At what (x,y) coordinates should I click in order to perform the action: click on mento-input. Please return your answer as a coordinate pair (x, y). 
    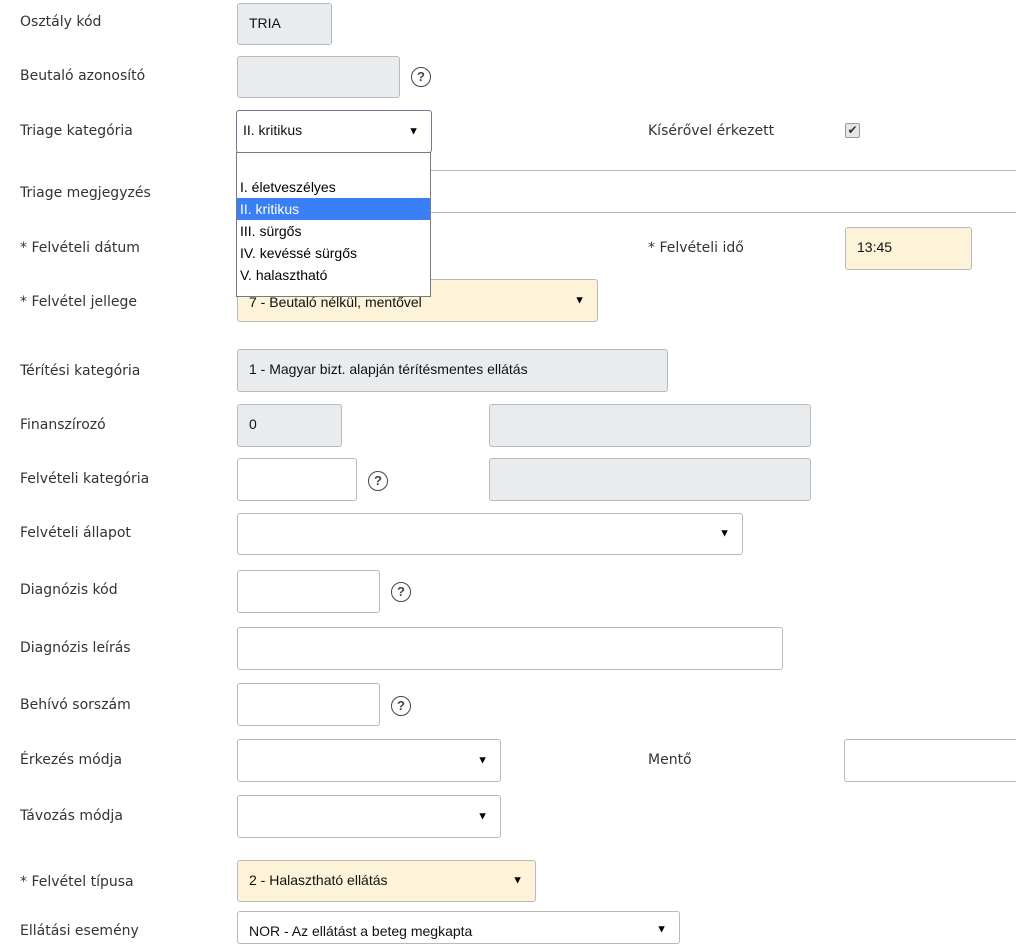
    Looking at the image, I should click on (930, 760).